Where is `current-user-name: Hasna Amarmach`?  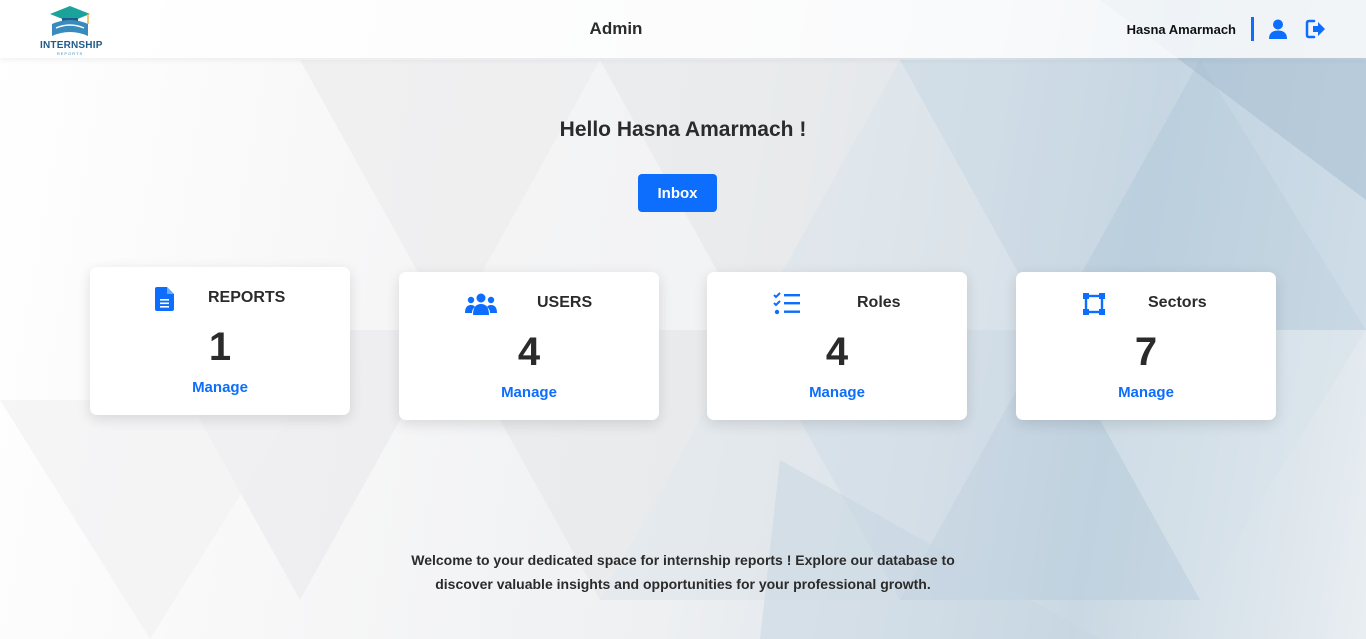
current-user-name: Hasna Amarmach is located at coordinates (1181, 29).